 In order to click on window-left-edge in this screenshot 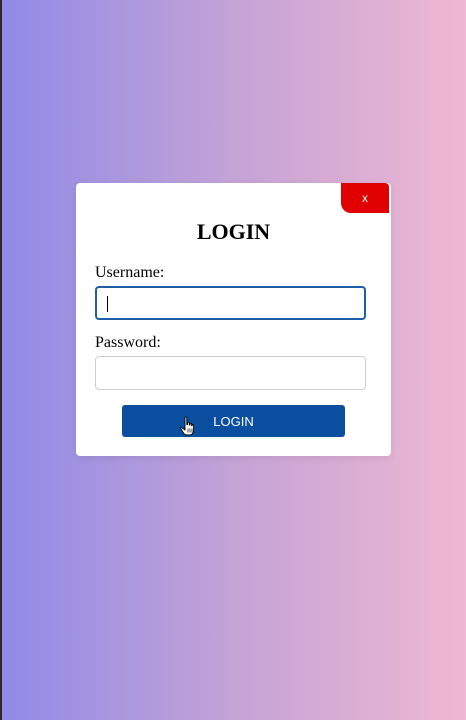, I will do `click(1, 360)`.